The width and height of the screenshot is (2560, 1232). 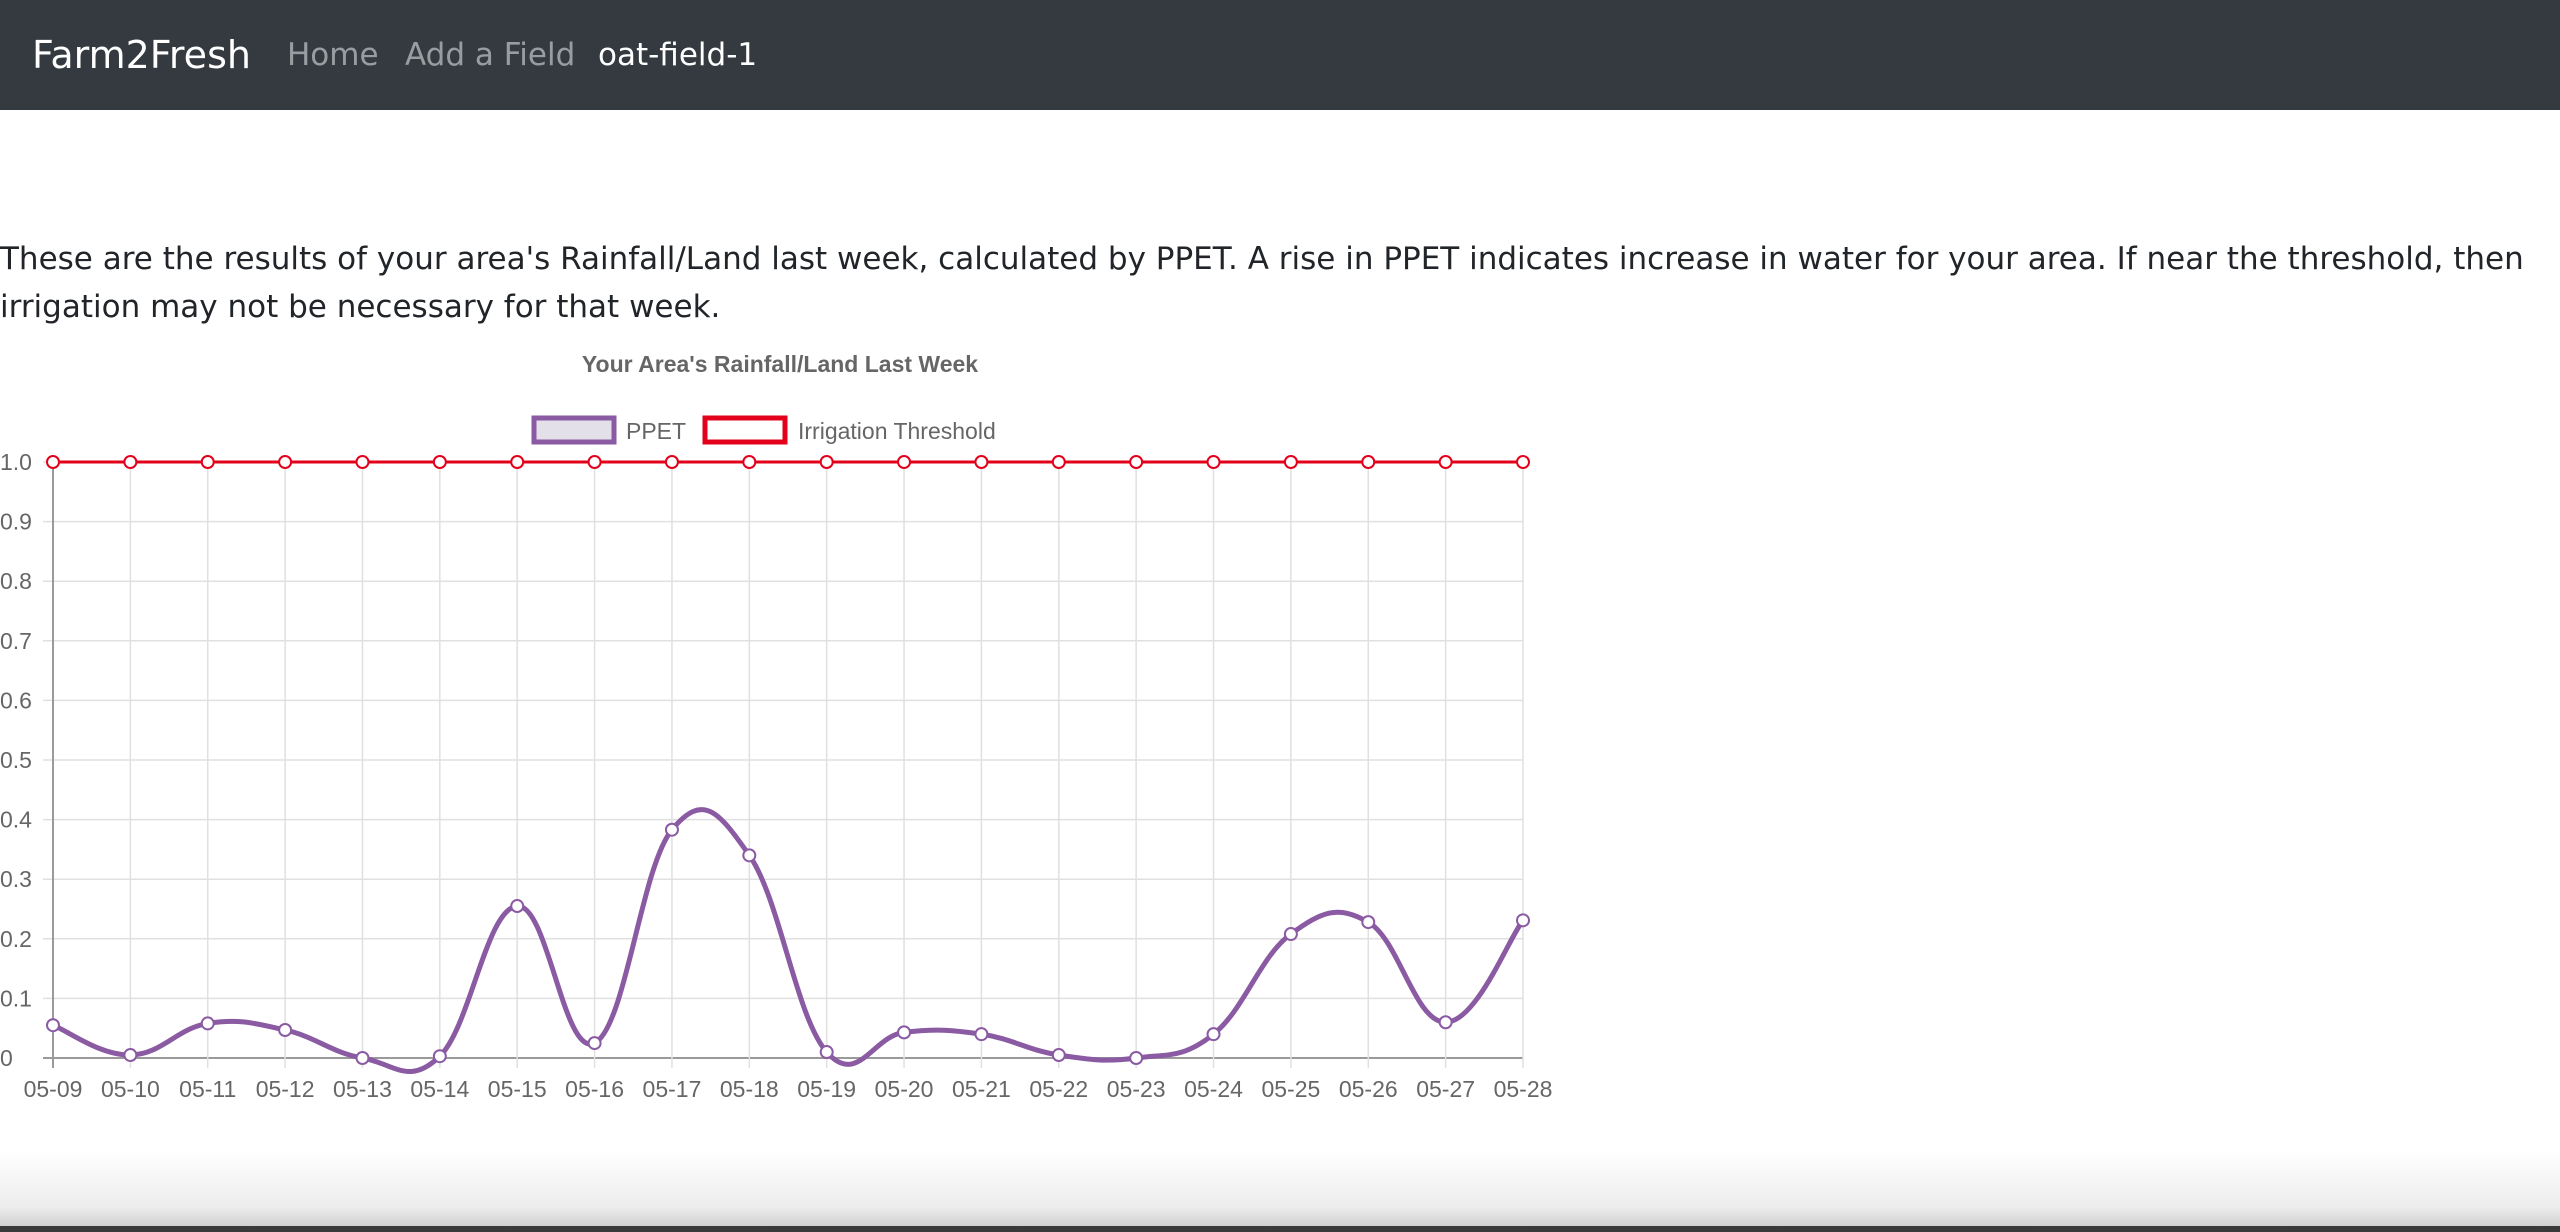 I want to click on legend-label-1: PPET, so click(x=656, y=431).